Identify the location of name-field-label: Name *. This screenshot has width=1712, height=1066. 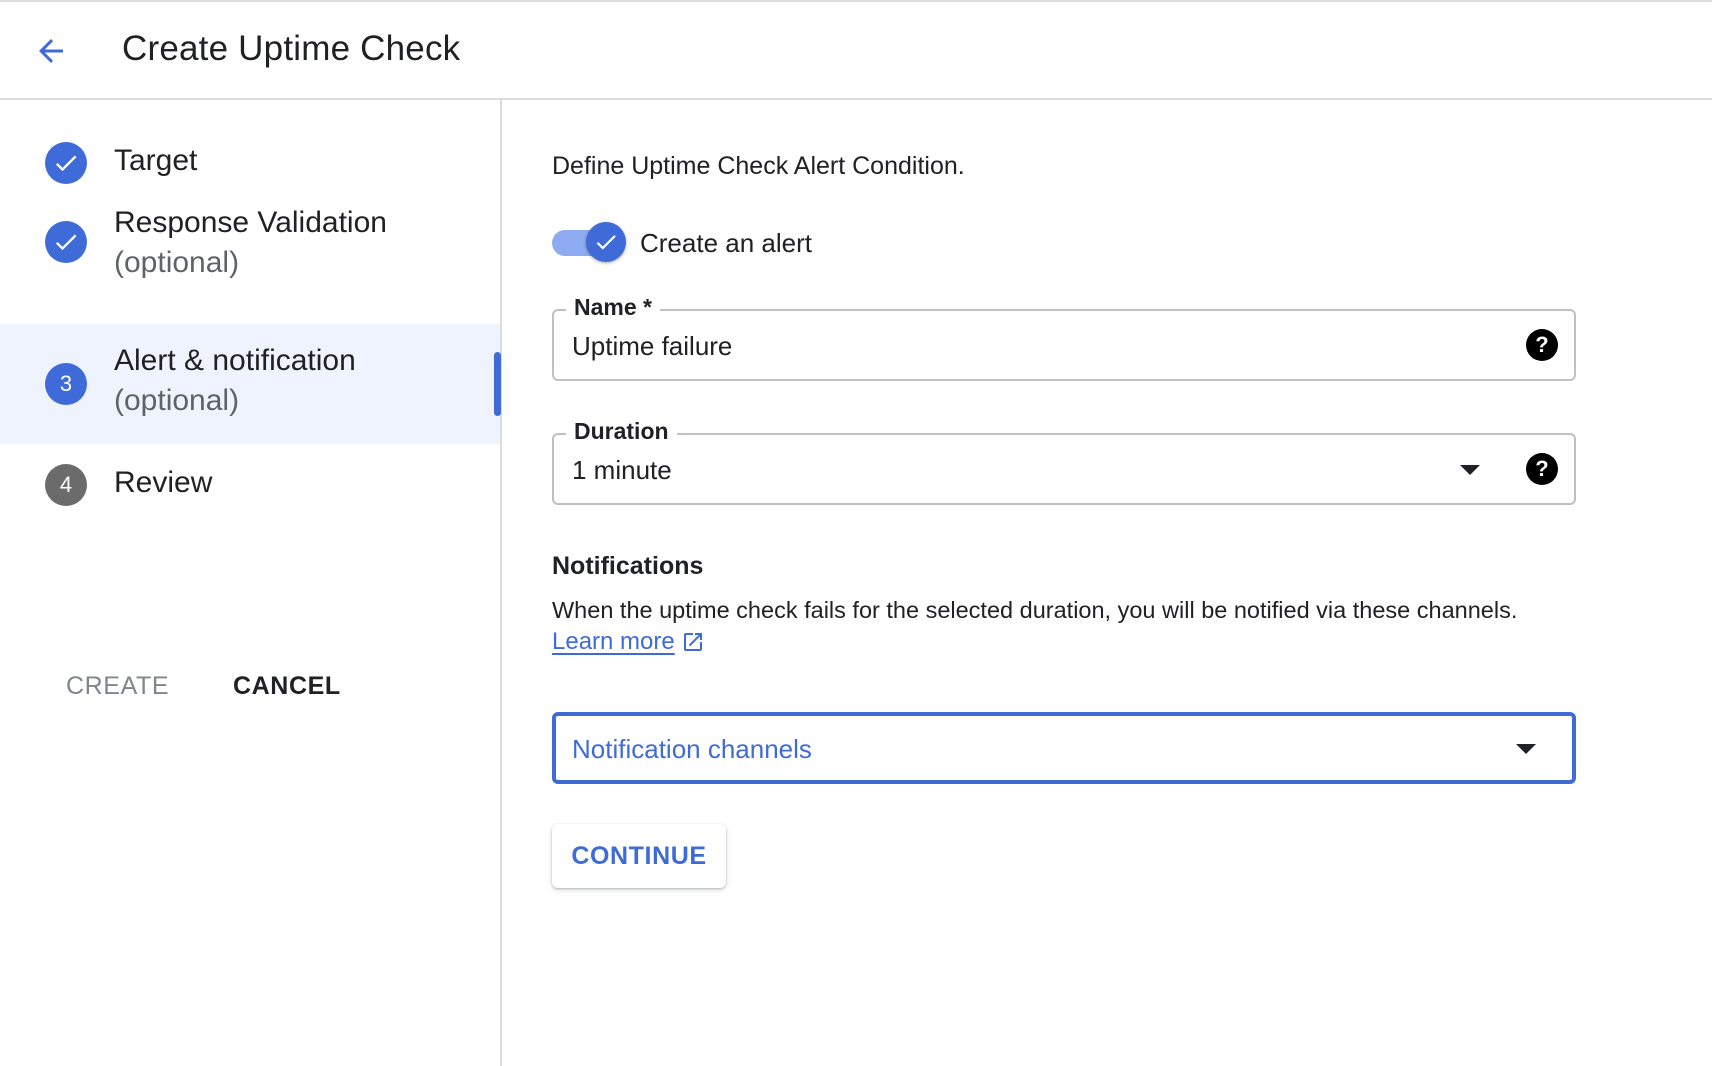
(613, 307).